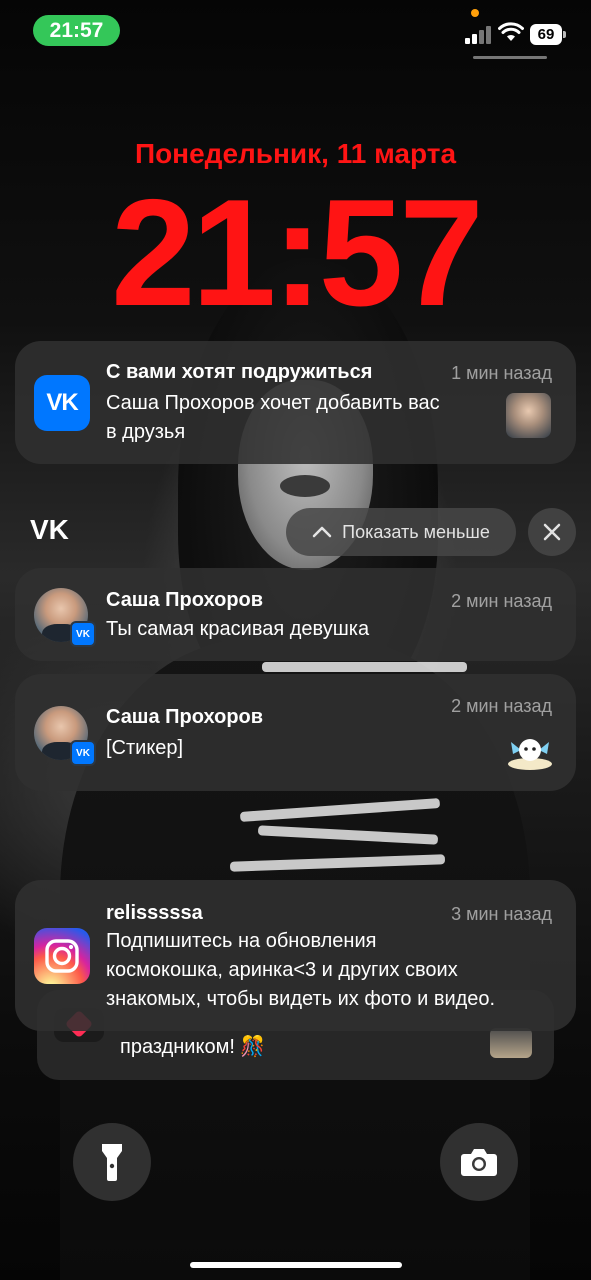 The width and height of the screenshot is (591, 1280). Describe the element at coordinates (501, 373) in the screenshot. I see `notification-time: 1 мин назад` at that location.